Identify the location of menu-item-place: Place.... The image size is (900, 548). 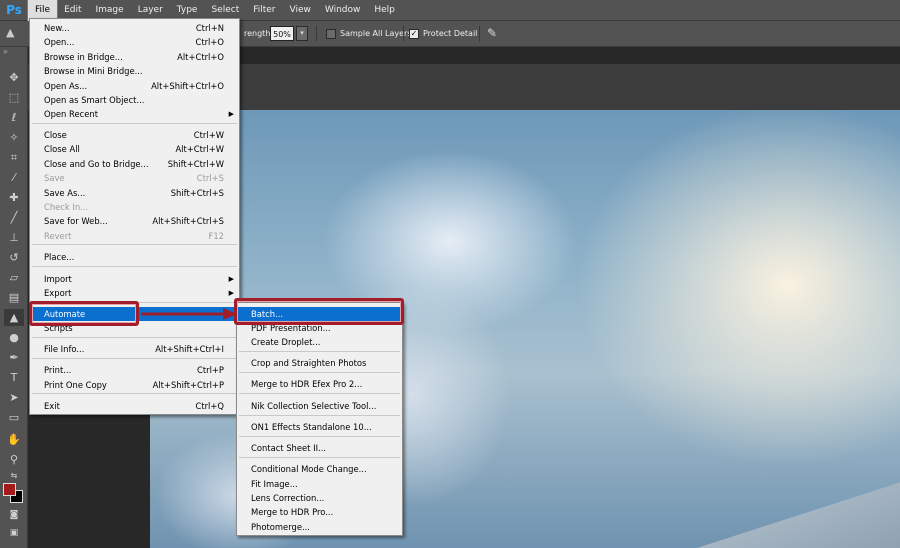
(134, 257).